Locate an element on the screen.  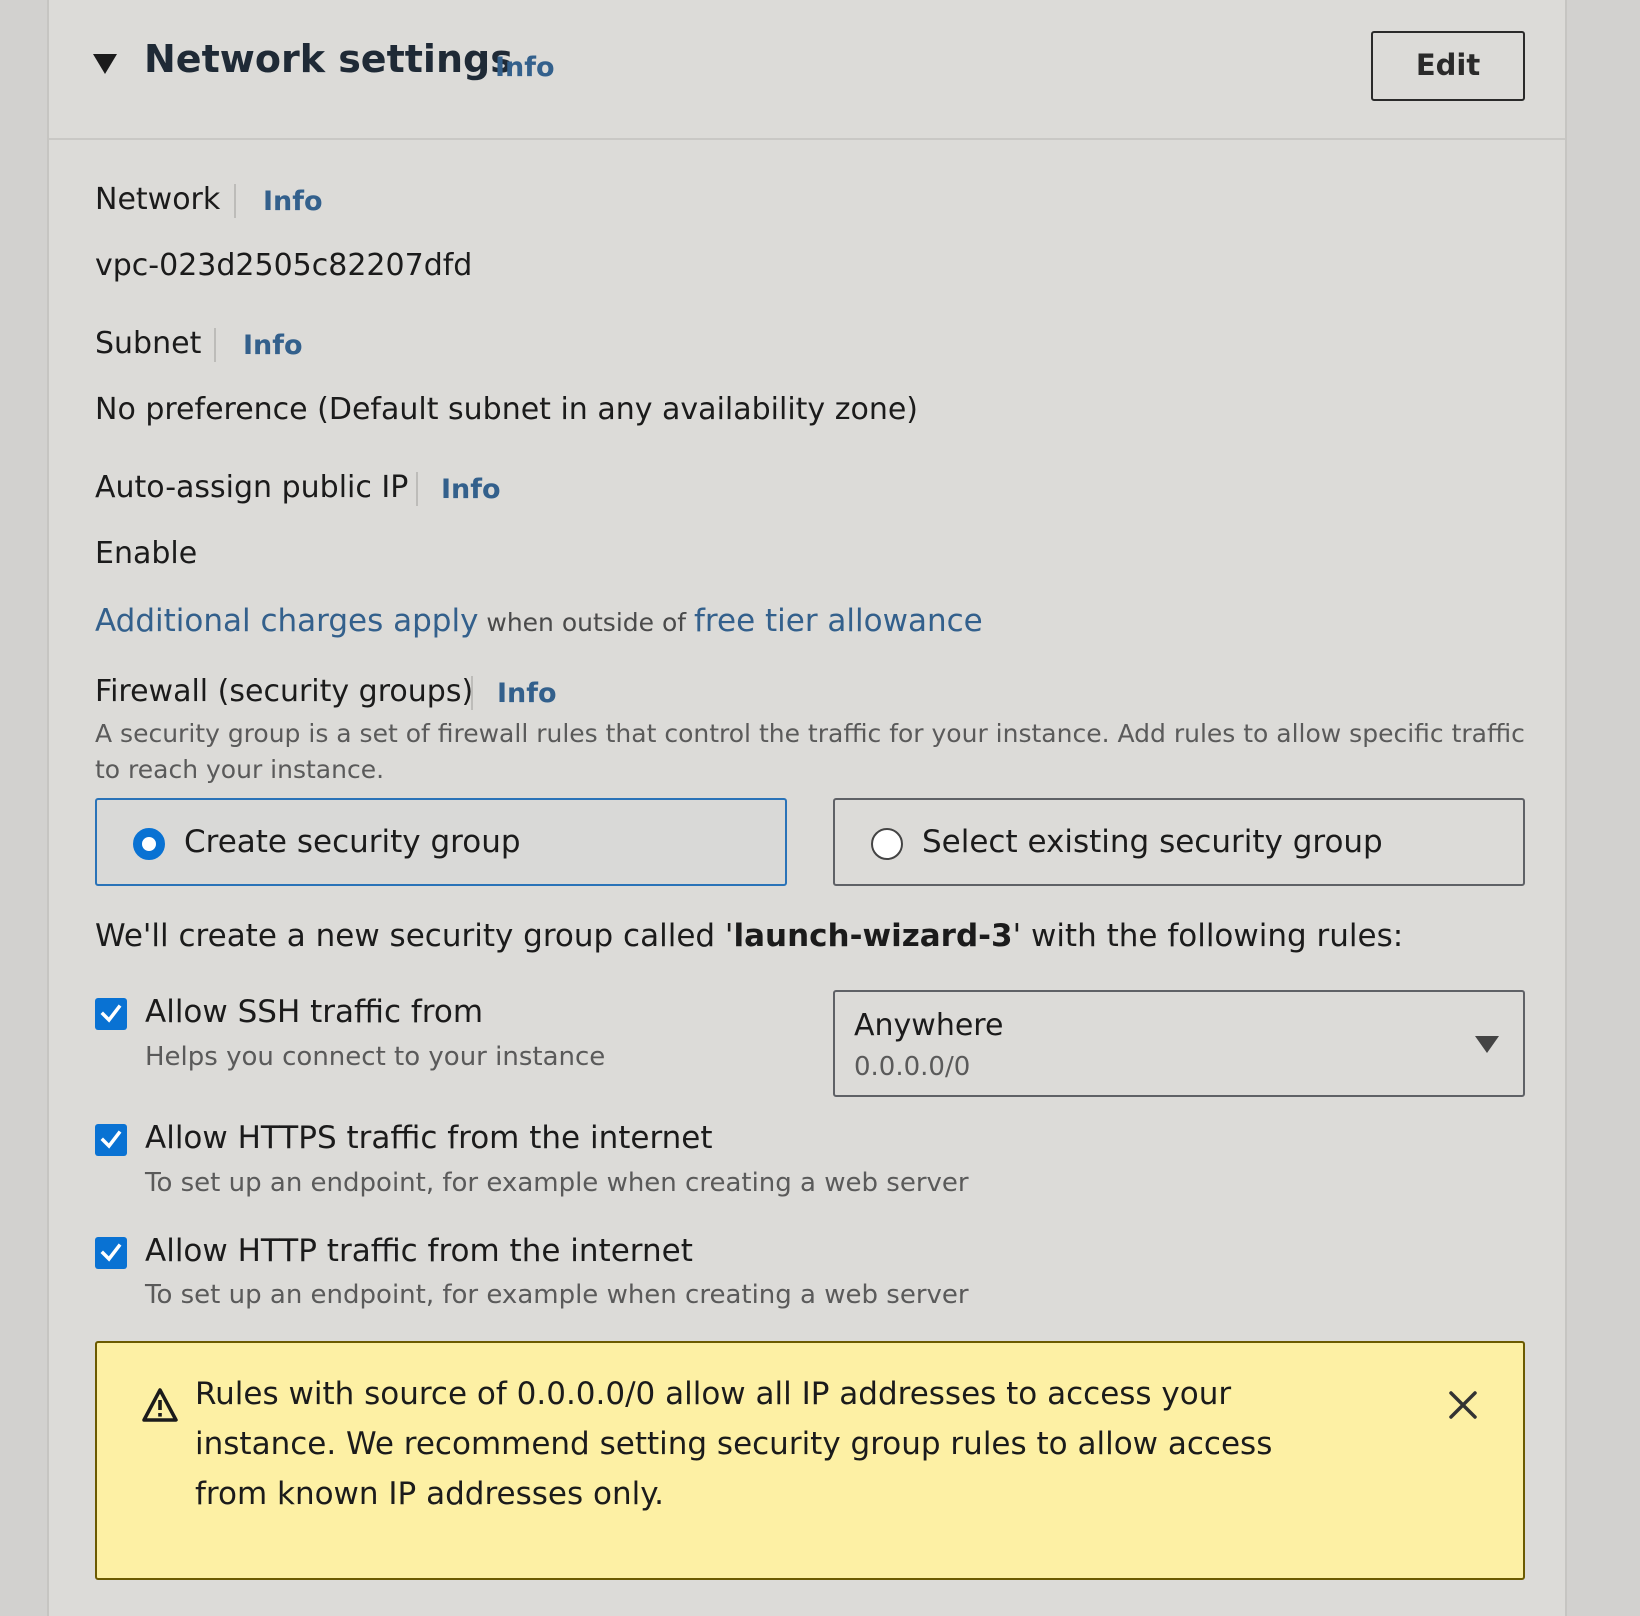
firewall-info-link: Info is located at coordinates (527, 693).